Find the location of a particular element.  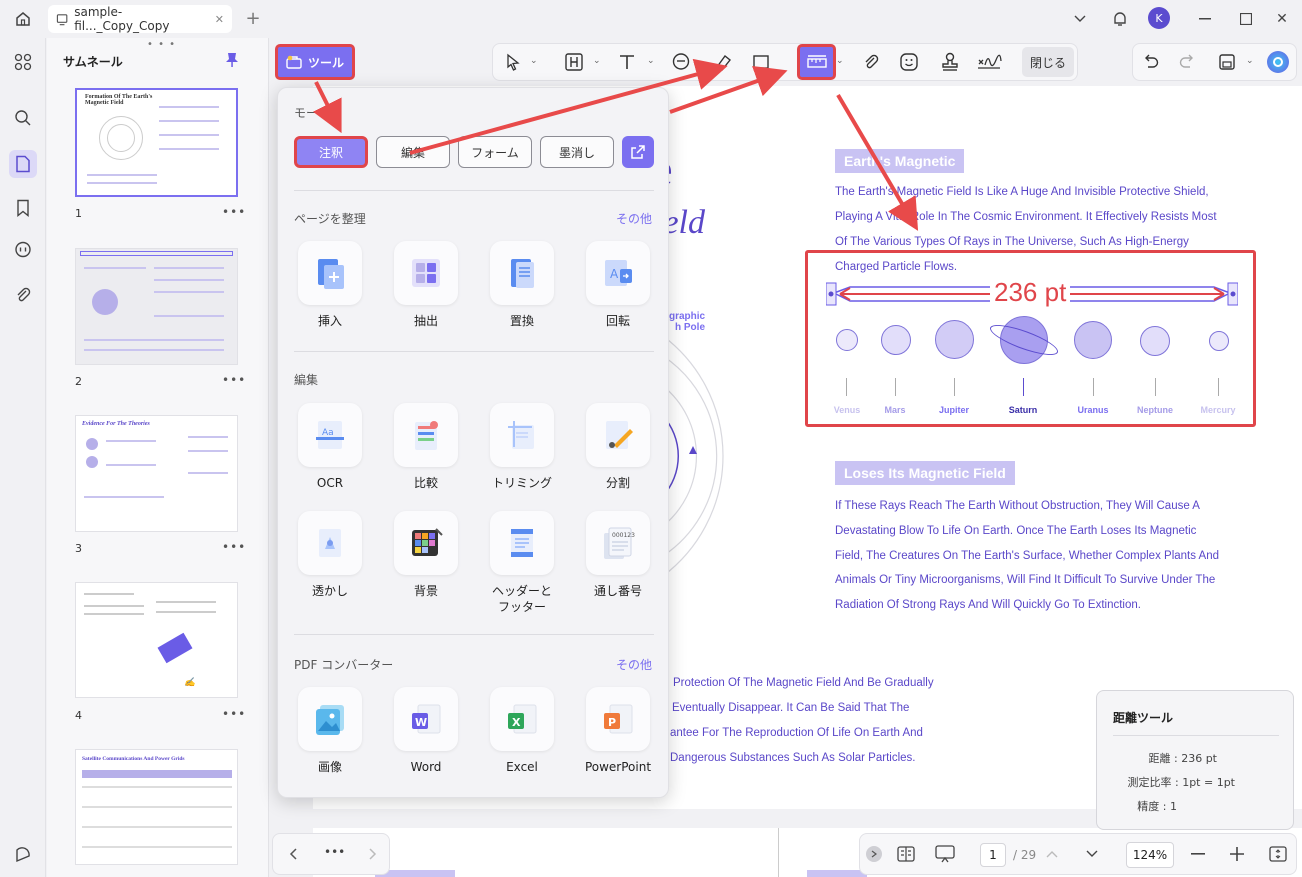

rotate-page-tile: A is located at coordinates (618, 273).